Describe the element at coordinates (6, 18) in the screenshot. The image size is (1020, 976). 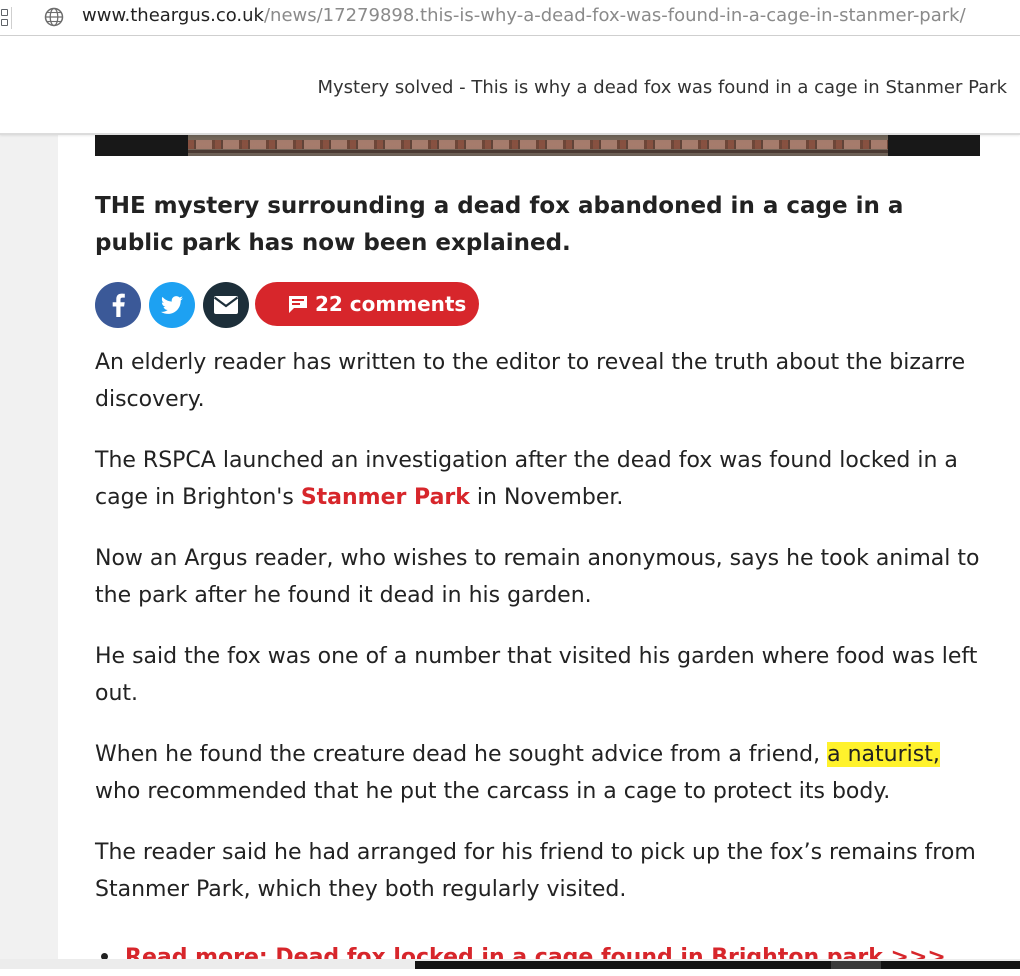
I see `apps-icon` at that location.